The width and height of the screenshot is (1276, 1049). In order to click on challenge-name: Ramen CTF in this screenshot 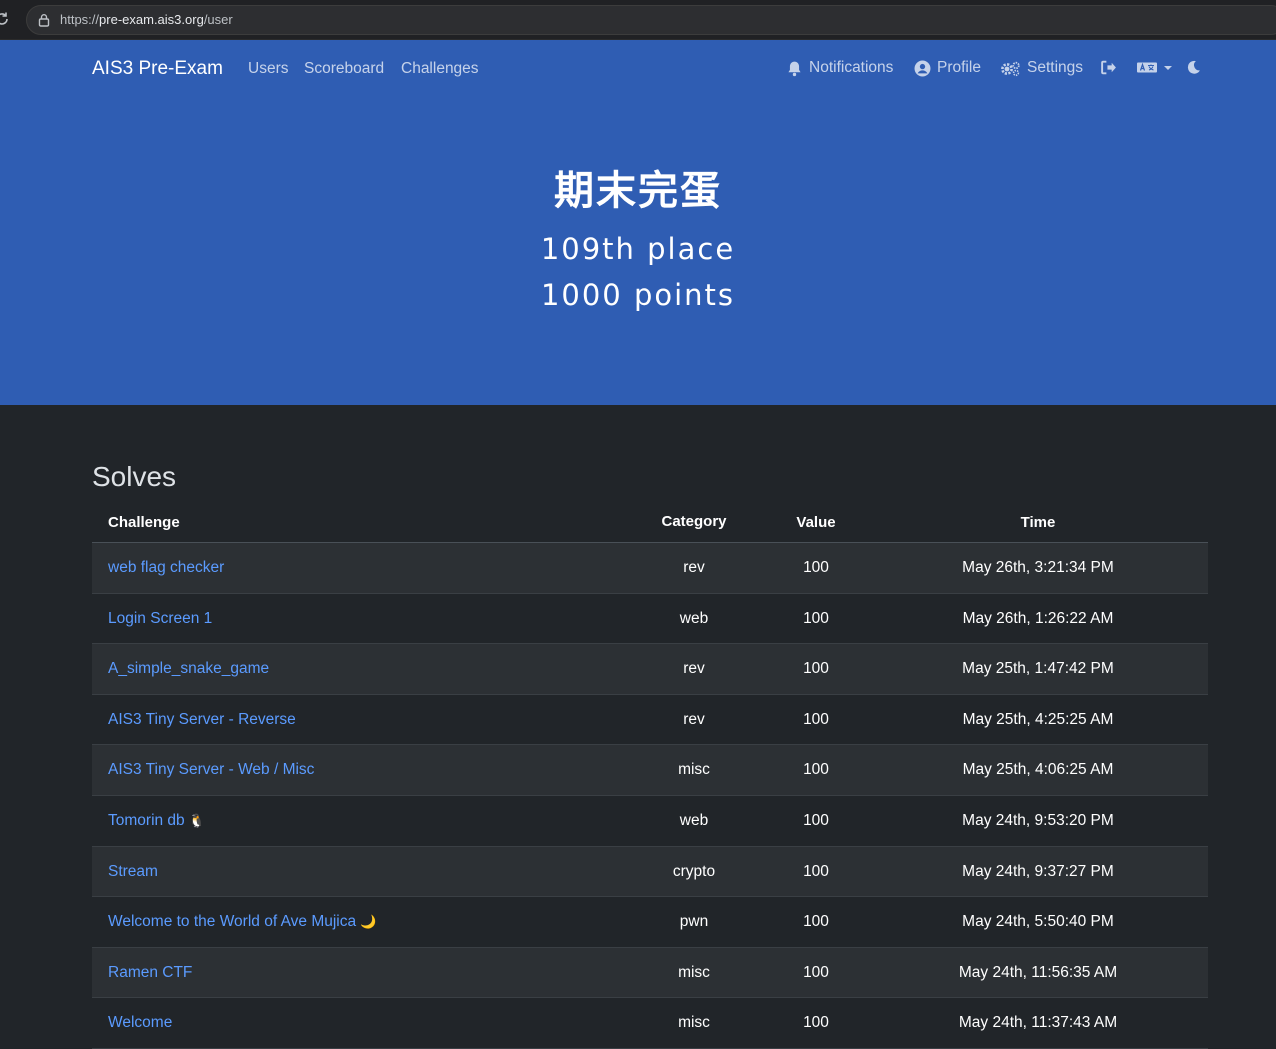, I will do `click(150, 972)`.